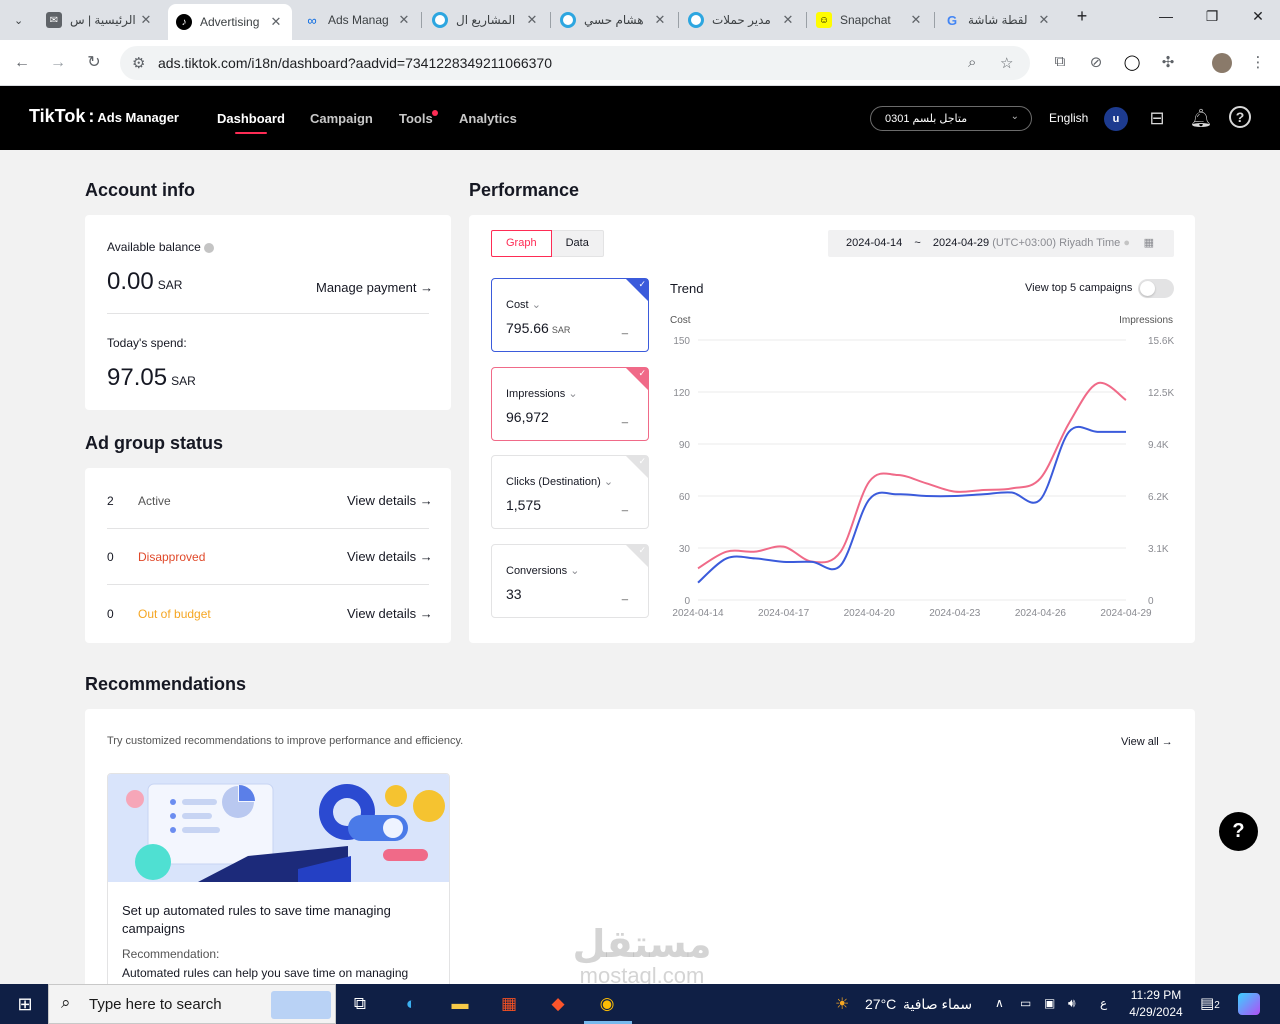 The width and height of the screenshot is (1280, 1024). I want to click on weather-temp: 27°C, so click(880, 1004).